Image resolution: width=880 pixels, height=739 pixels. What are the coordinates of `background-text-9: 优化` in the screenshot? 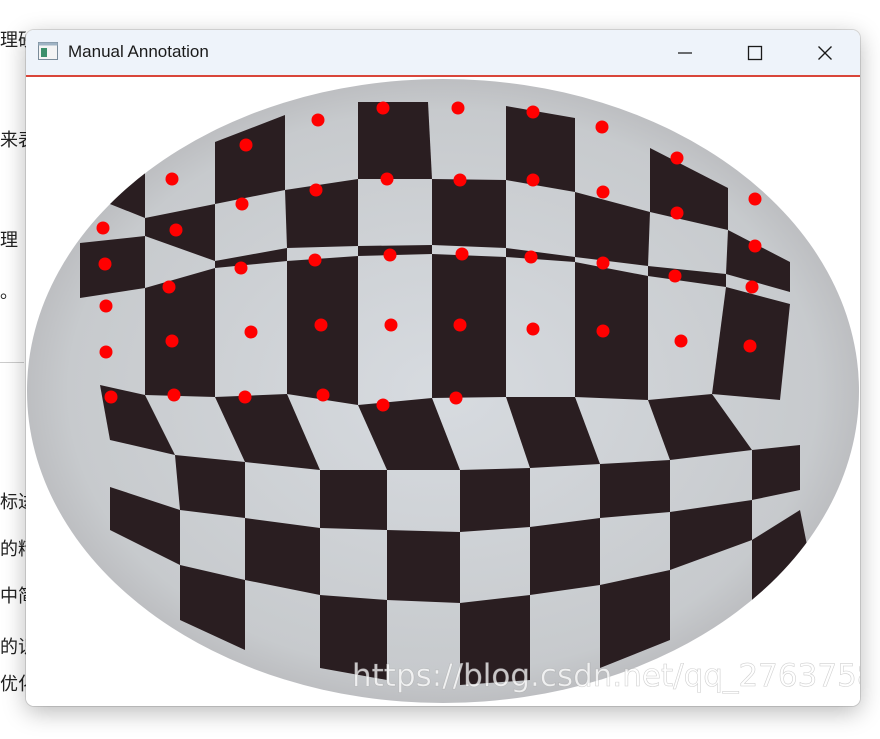 It's located at (13, 684).